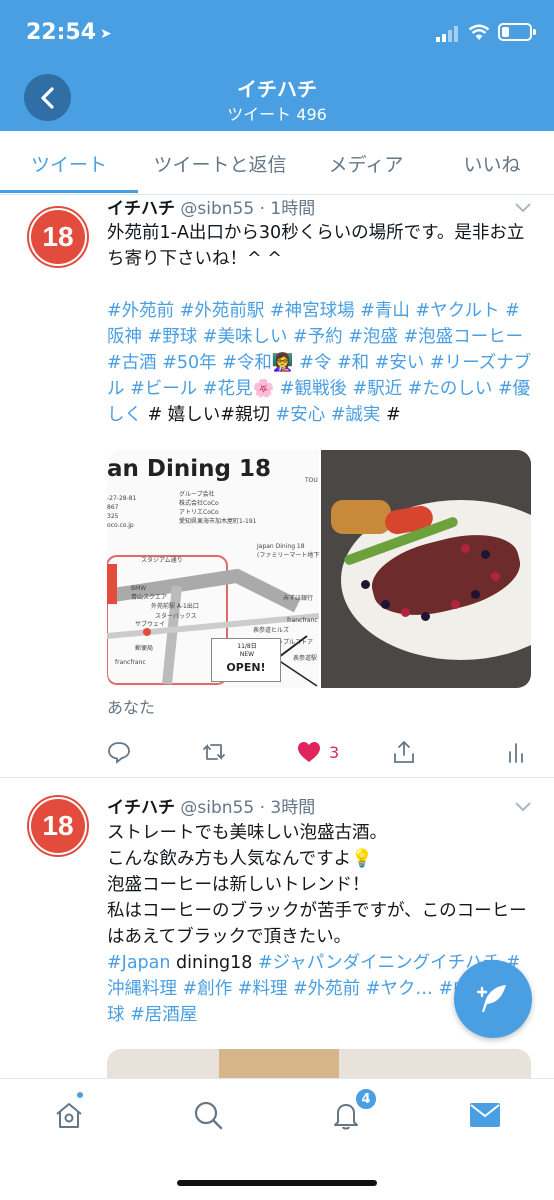 The height and width of the screenshot is (1200, 554). I want to click on retweet-icon, so click(214, 752).